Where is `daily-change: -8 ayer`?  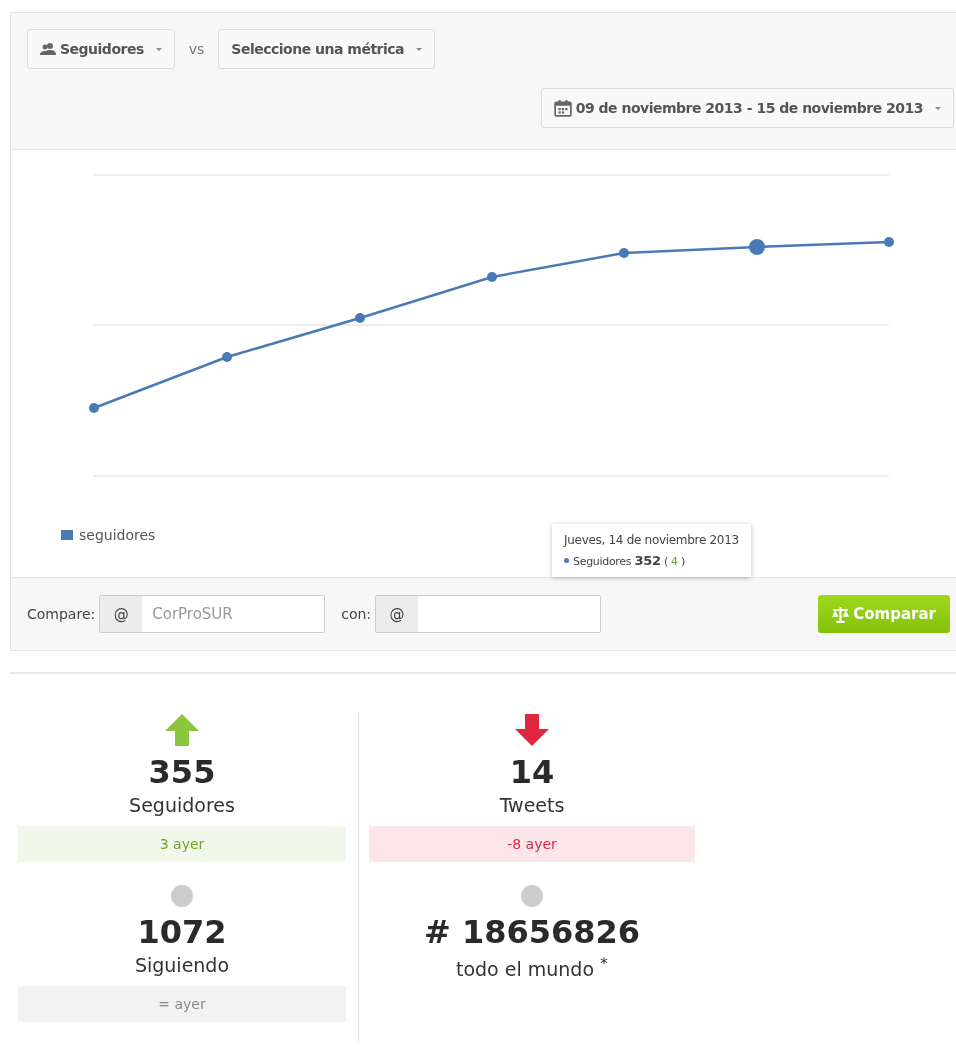
daily-change: -8 ayer is located at coordinates (532, 844).